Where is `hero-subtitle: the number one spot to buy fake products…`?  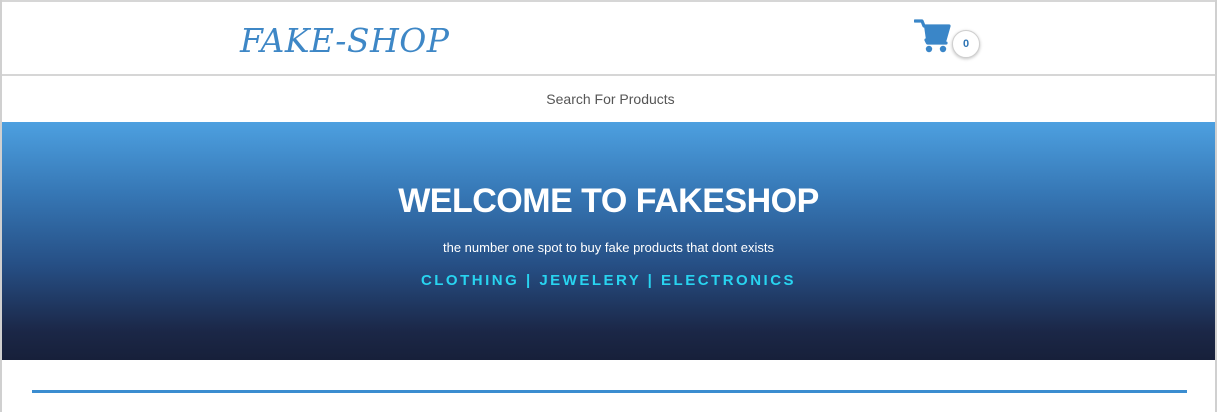 hero-subtitle: the number one spot to buy fake products… is located at coordinates (608, 247).